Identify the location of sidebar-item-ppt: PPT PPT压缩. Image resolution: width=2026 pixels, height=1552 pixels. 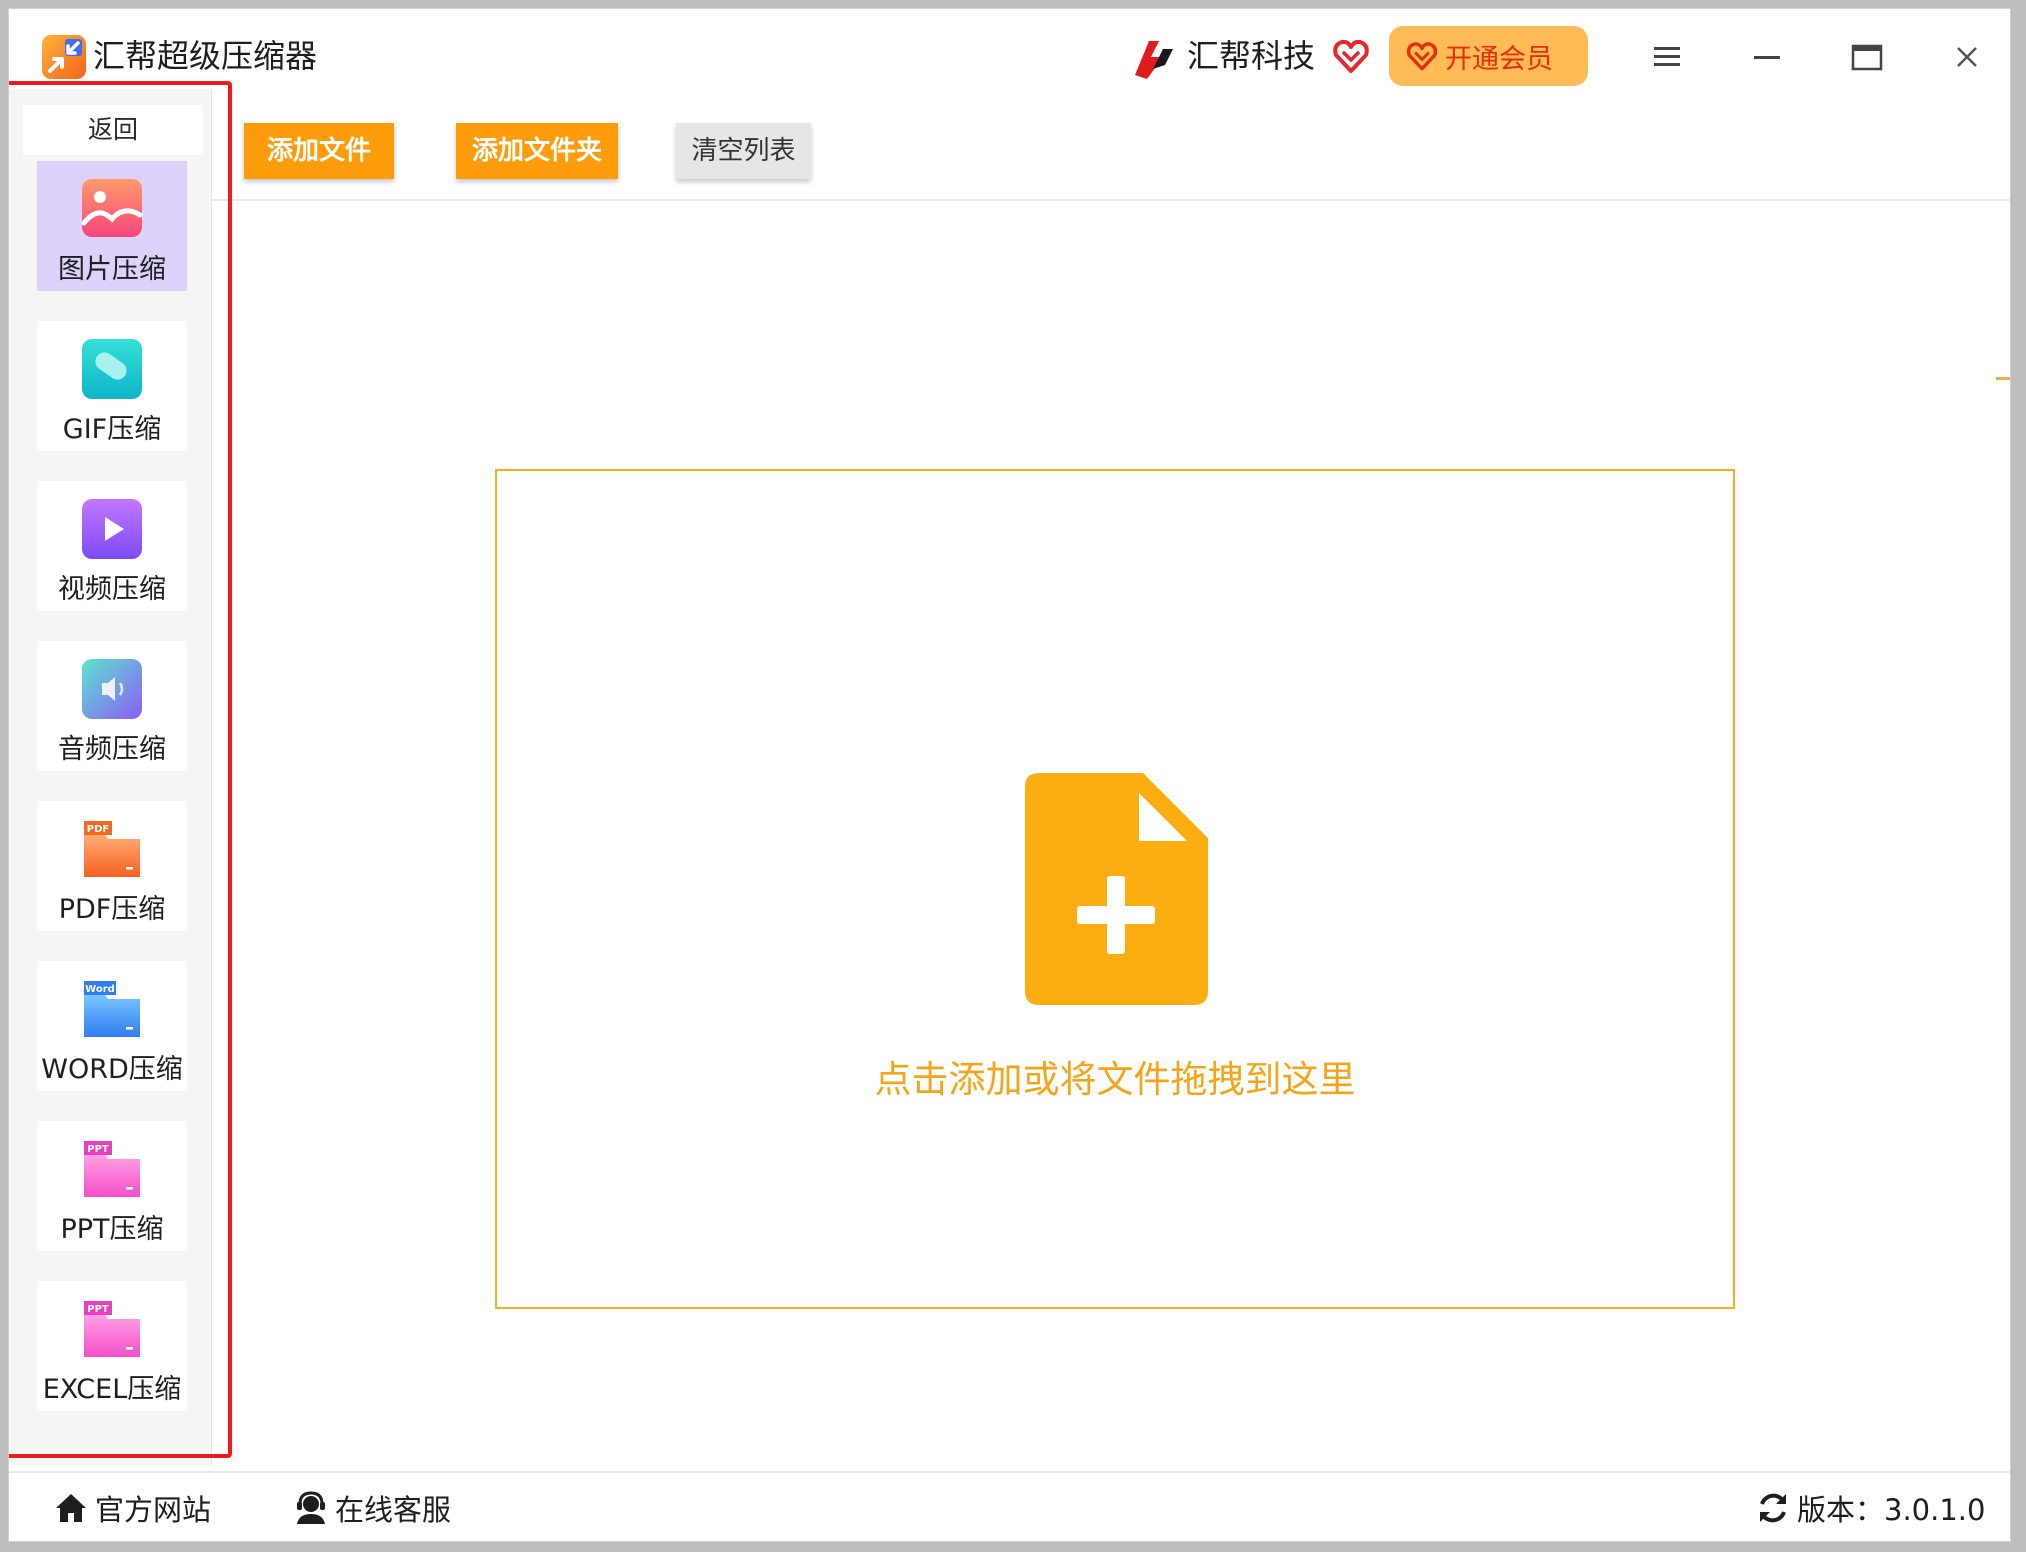
(112, 1186).